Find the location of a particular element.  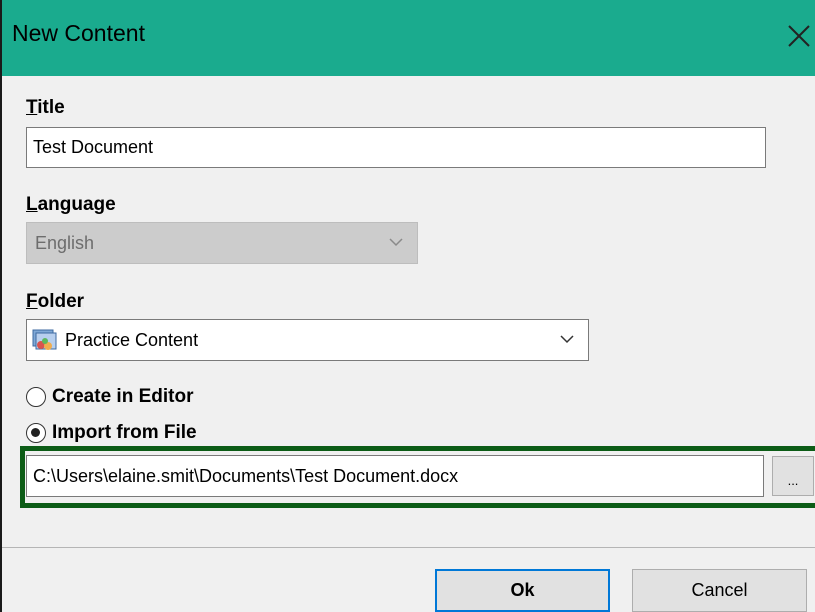

close-icon is located at coordinates (798, 35).